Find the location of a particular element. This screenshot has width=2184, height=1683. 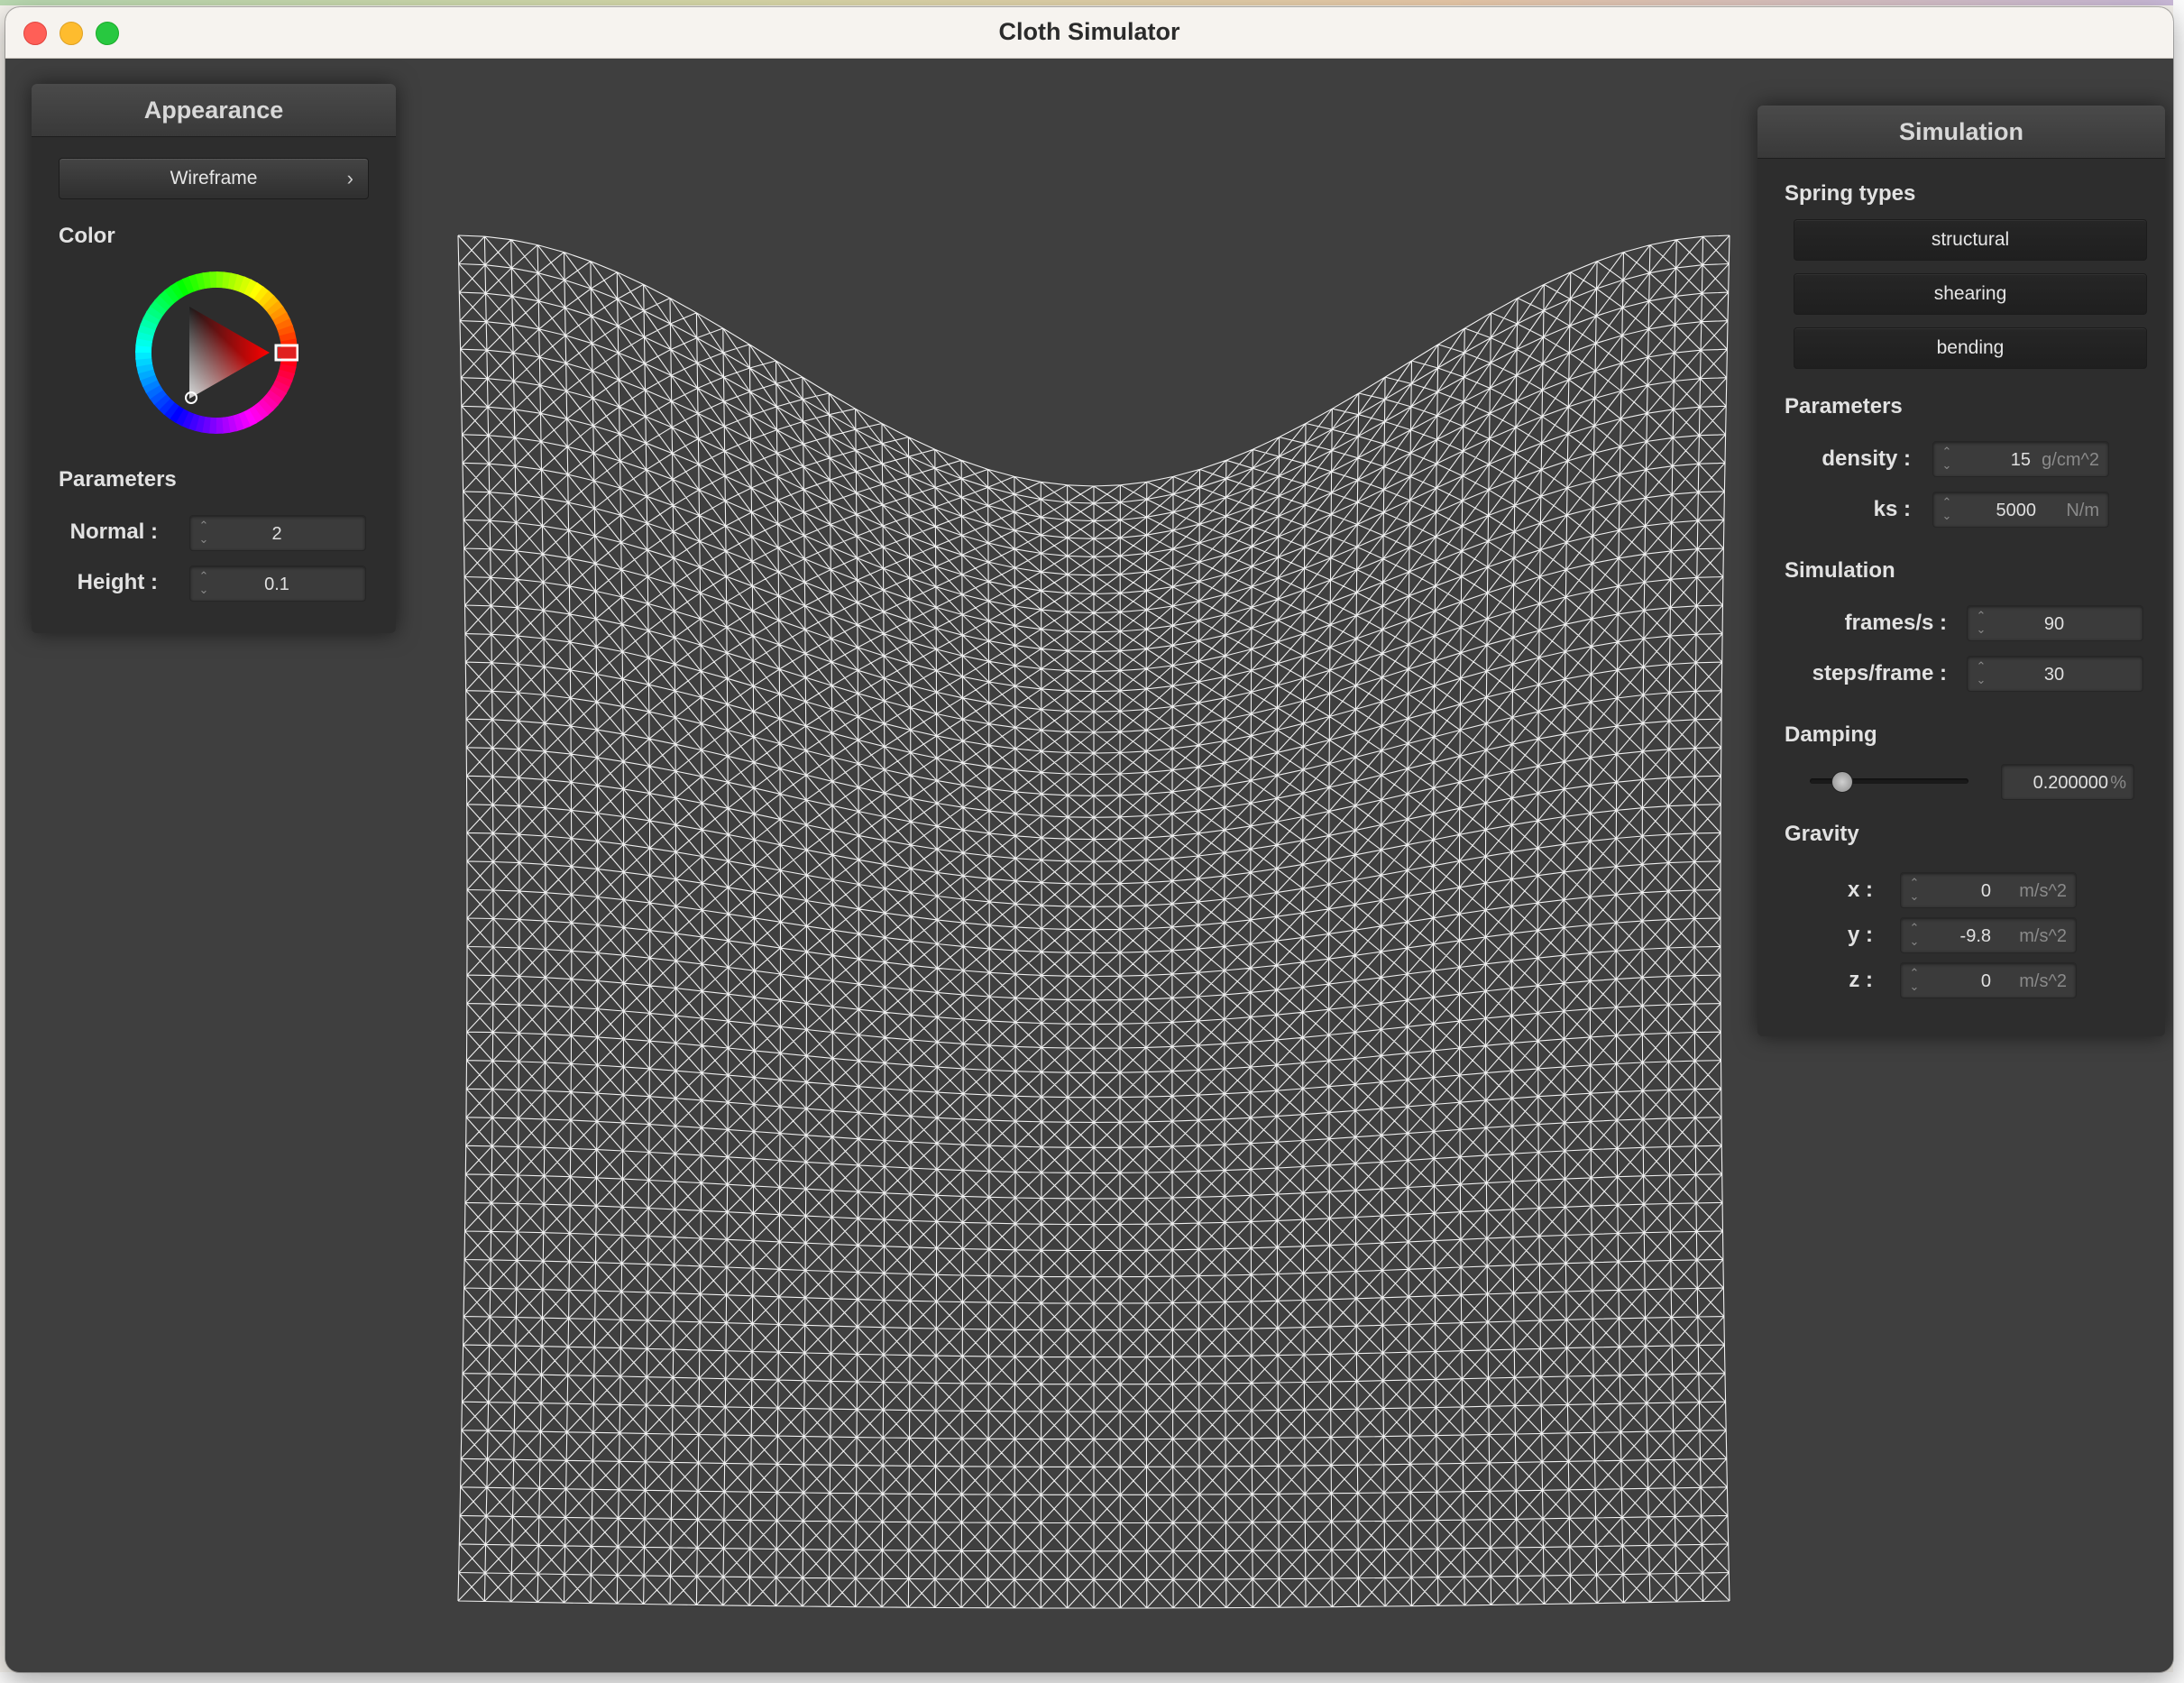

gravity-z-input: ⌃ ⌄ 0 m/s^2 is located at coordinates (1989, 980).